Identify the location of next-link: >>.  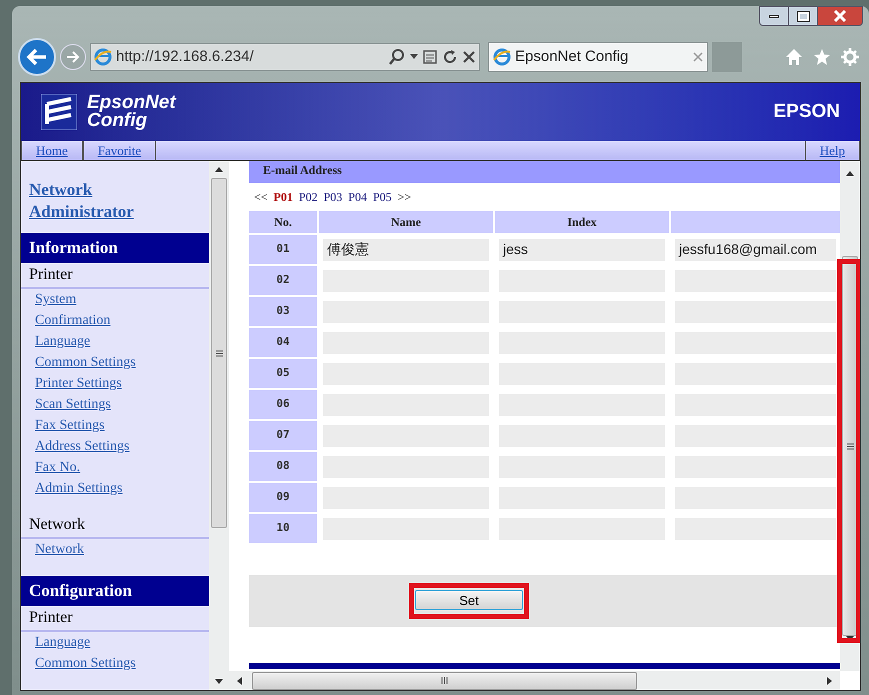
(405, 197).